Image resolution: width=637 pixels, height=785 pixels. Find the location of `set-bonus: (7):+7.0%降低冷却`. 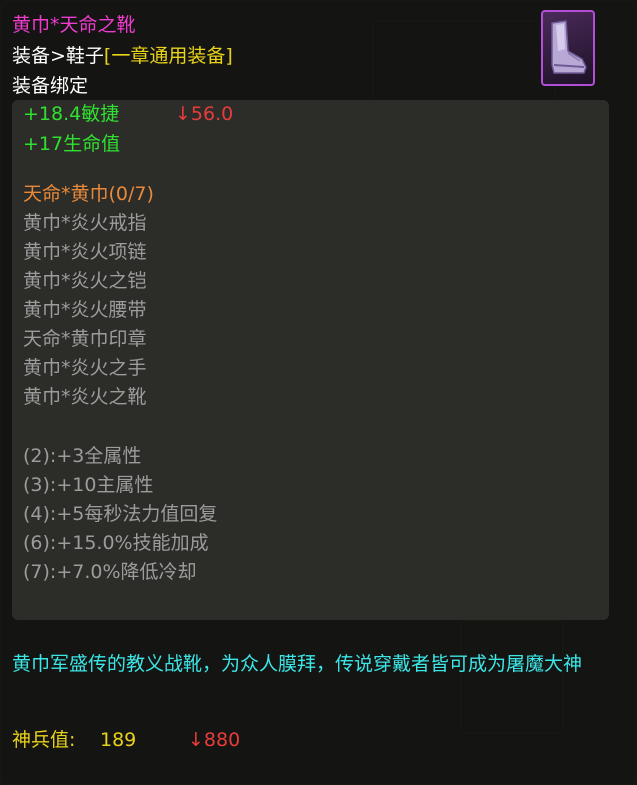

set-bonus: (7):+7.0%降低冷却 is located at coordinates (110, 572).